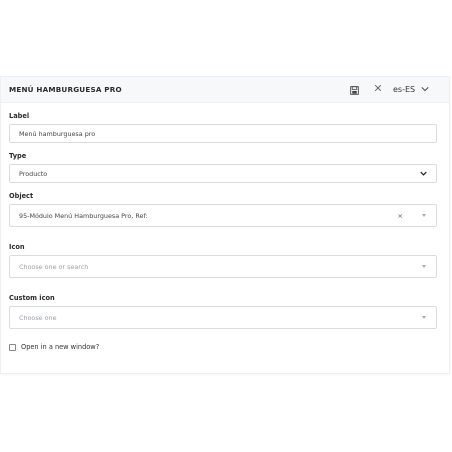 This screenshot has width=452, height=452. I want to click on icon-field-label: Icon, so click(17, 247).